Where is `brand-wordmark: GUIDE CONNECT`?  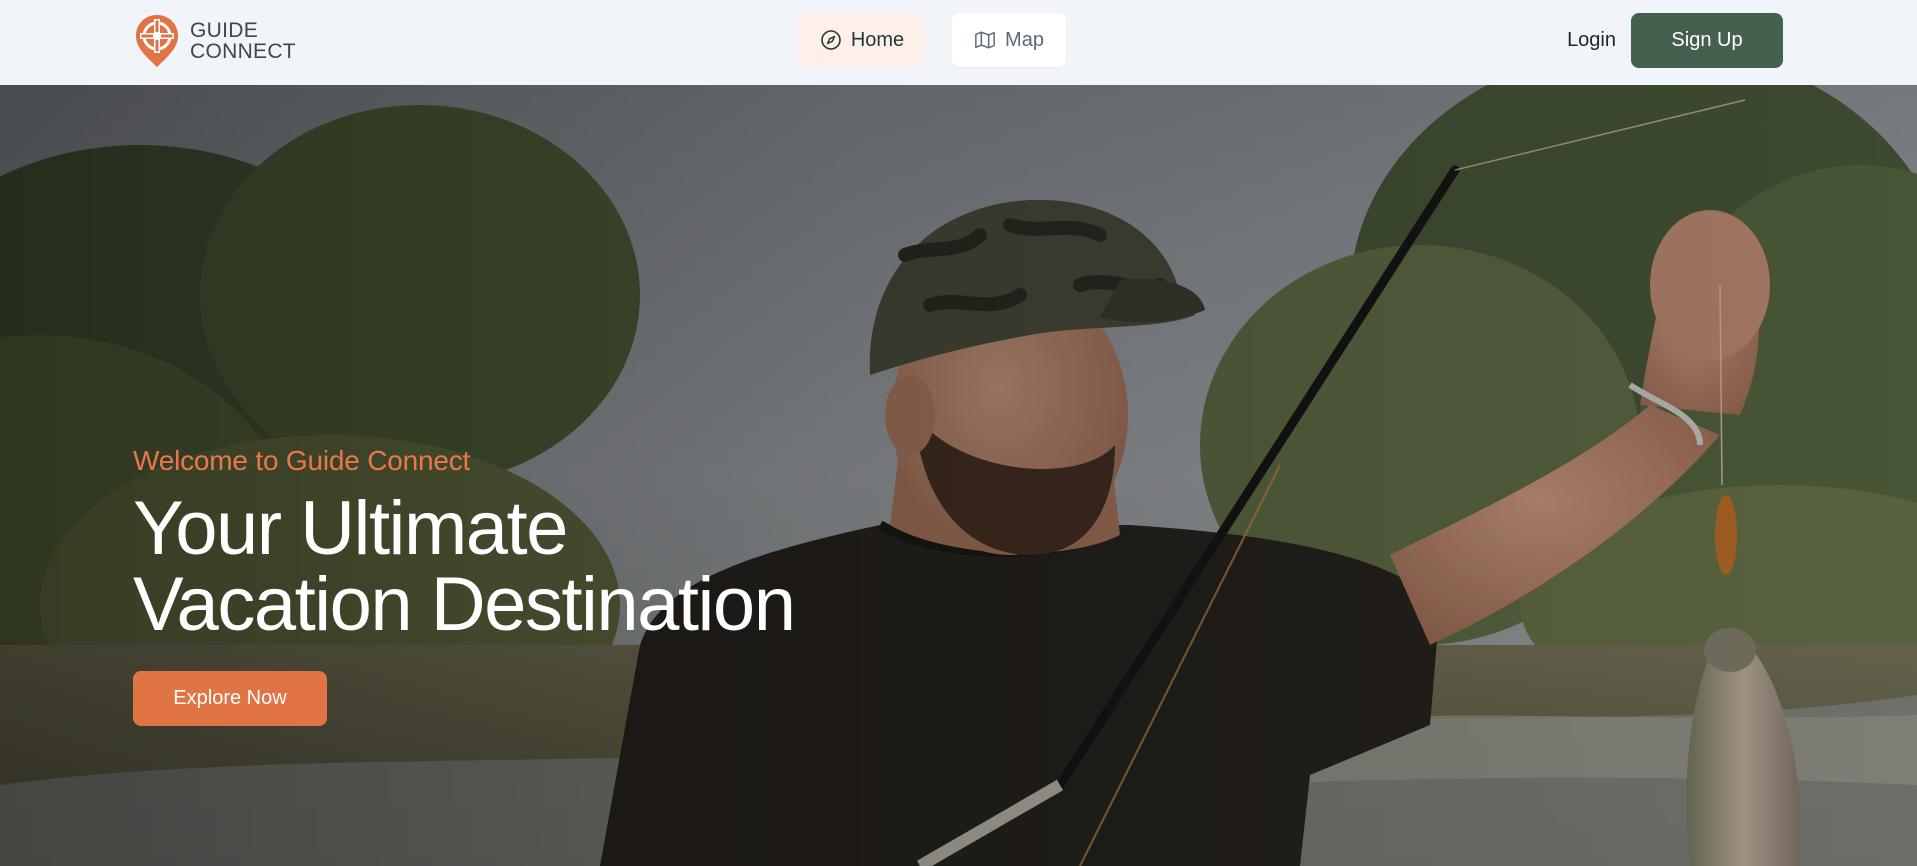
brand-wordmark: GUIDE CONNECT is located at coordinates (243, 41).